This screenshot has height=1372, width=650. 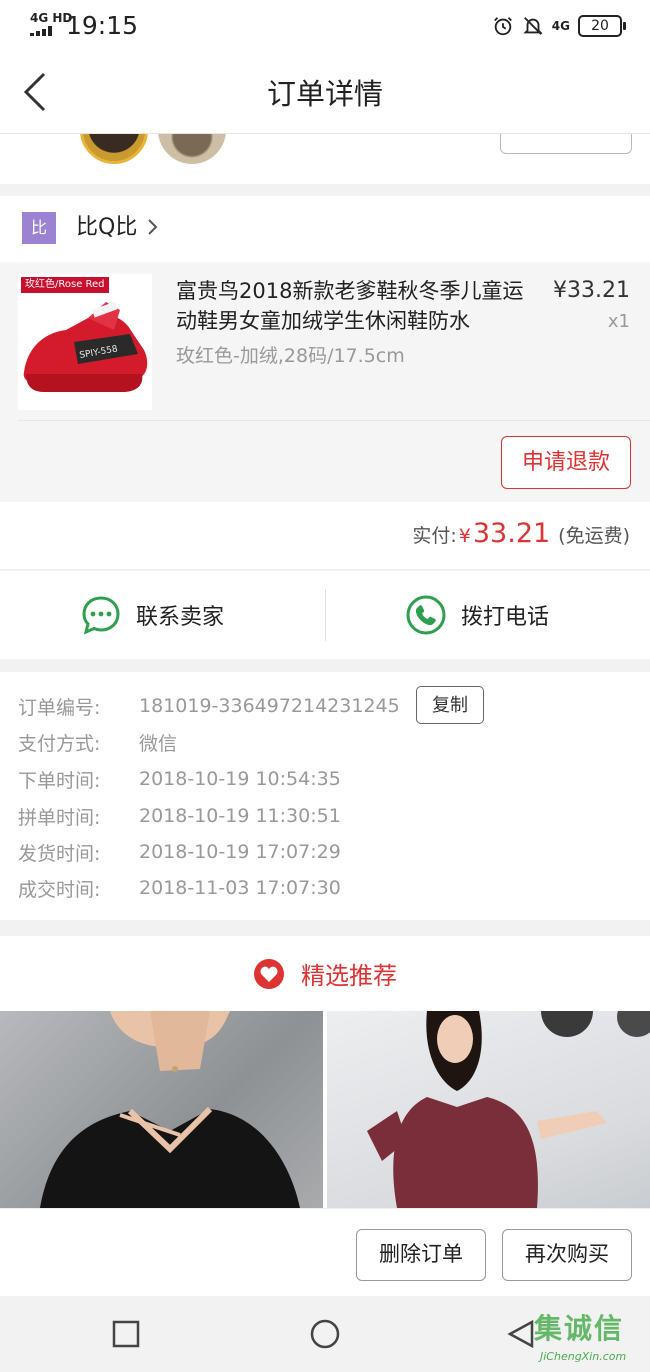 I want to click on contact-seller-button: 联系卖家, so click(x=152, y=615).